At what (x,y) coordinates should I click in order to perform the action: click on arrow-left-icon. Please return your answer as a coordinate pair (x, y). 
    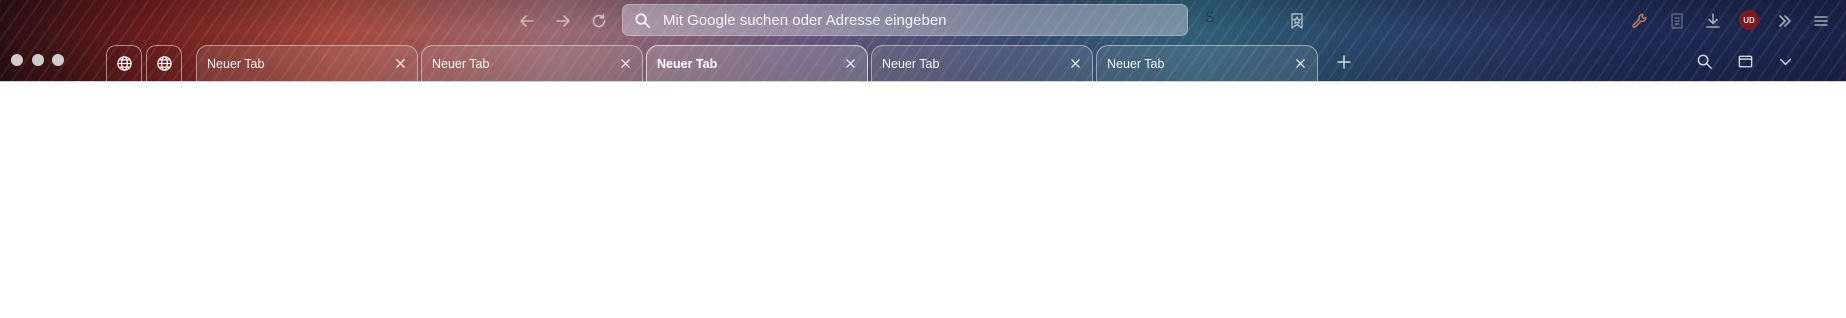
    Looking at the image, I should click on (527, 21).